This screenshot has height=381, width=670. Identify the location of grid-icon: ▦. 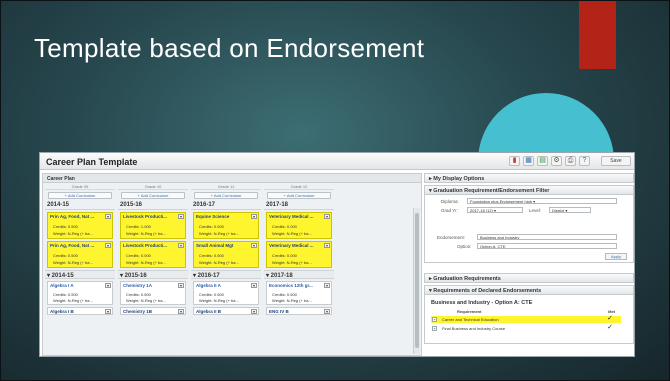
(528, 161).